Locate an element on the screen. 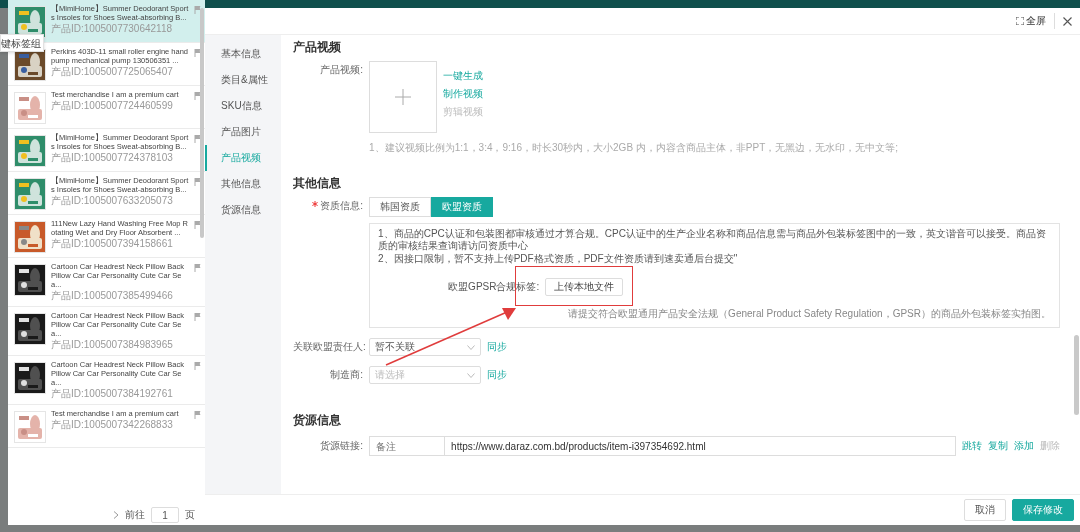 The height and width of the screenshot is (532, 1080). product-id: 产品ID:1005007724460599 is located at coordinates (112, 106).